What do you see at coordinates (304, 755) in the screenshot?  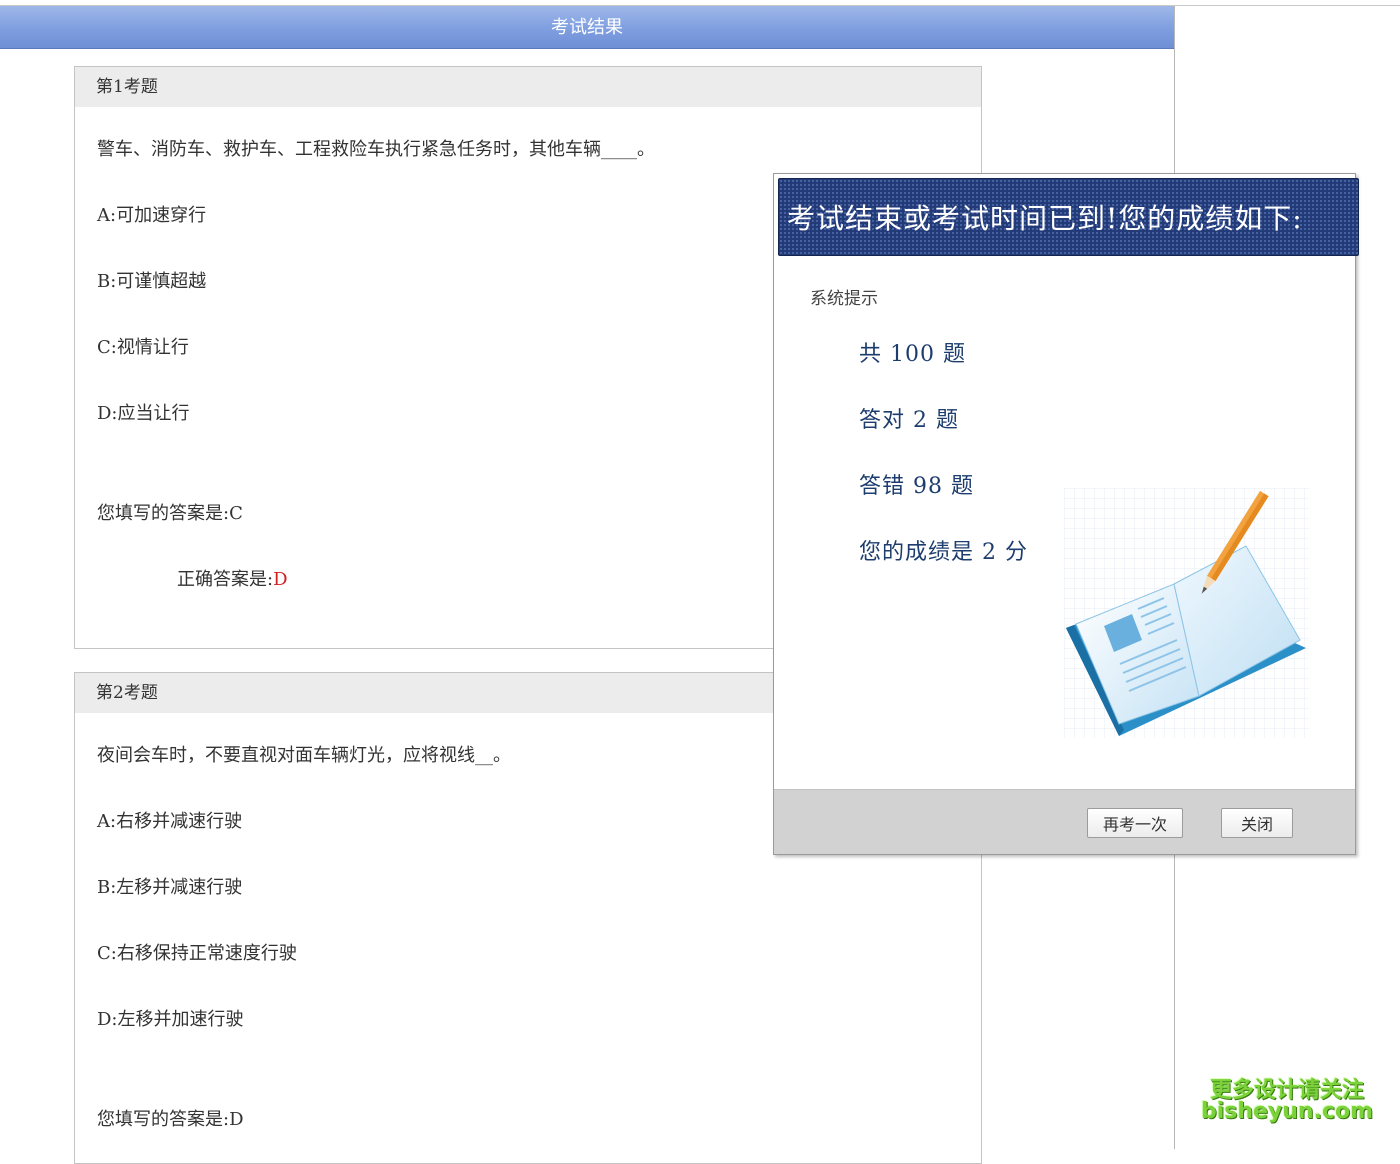 I see `question-text: 夜间会车时，不要直视对面车辆灯光，应将视线__。` at bounding box center [304, 755].